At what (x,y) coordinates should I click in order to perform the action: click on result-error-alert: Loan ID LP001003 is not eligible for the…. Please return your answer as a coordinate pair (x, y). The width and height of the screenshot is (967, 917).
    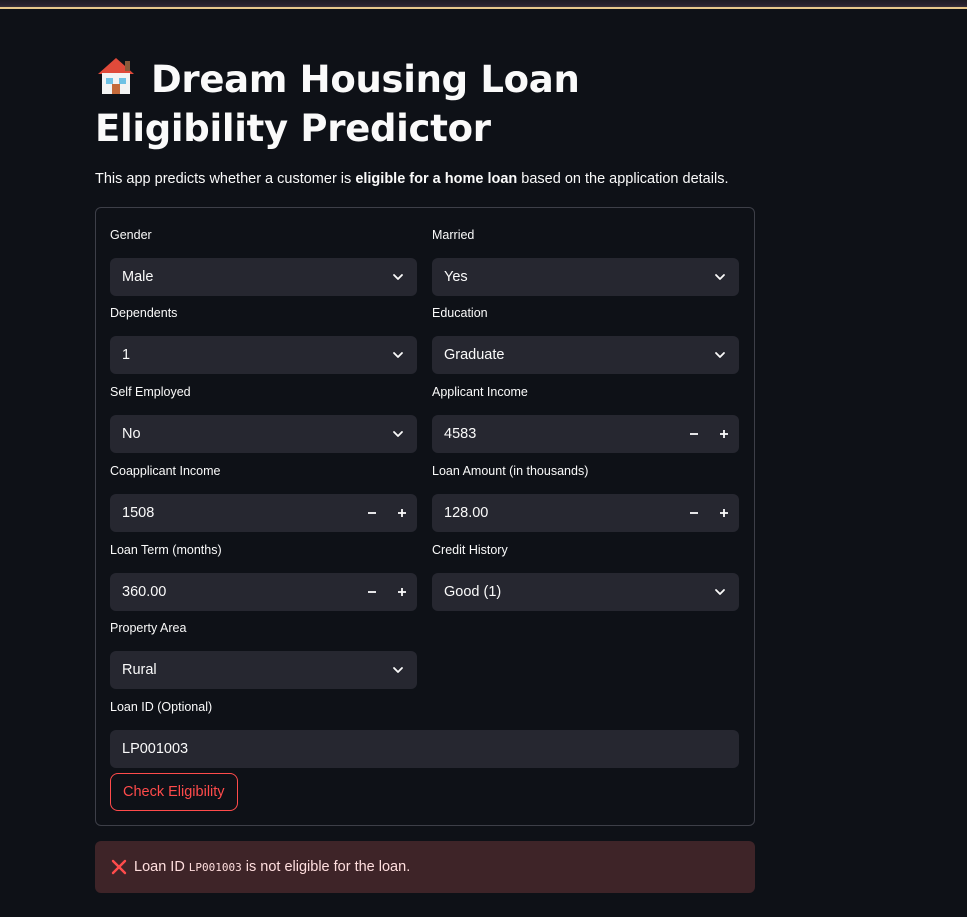
    Looking at the image, I should click on (425, 867).